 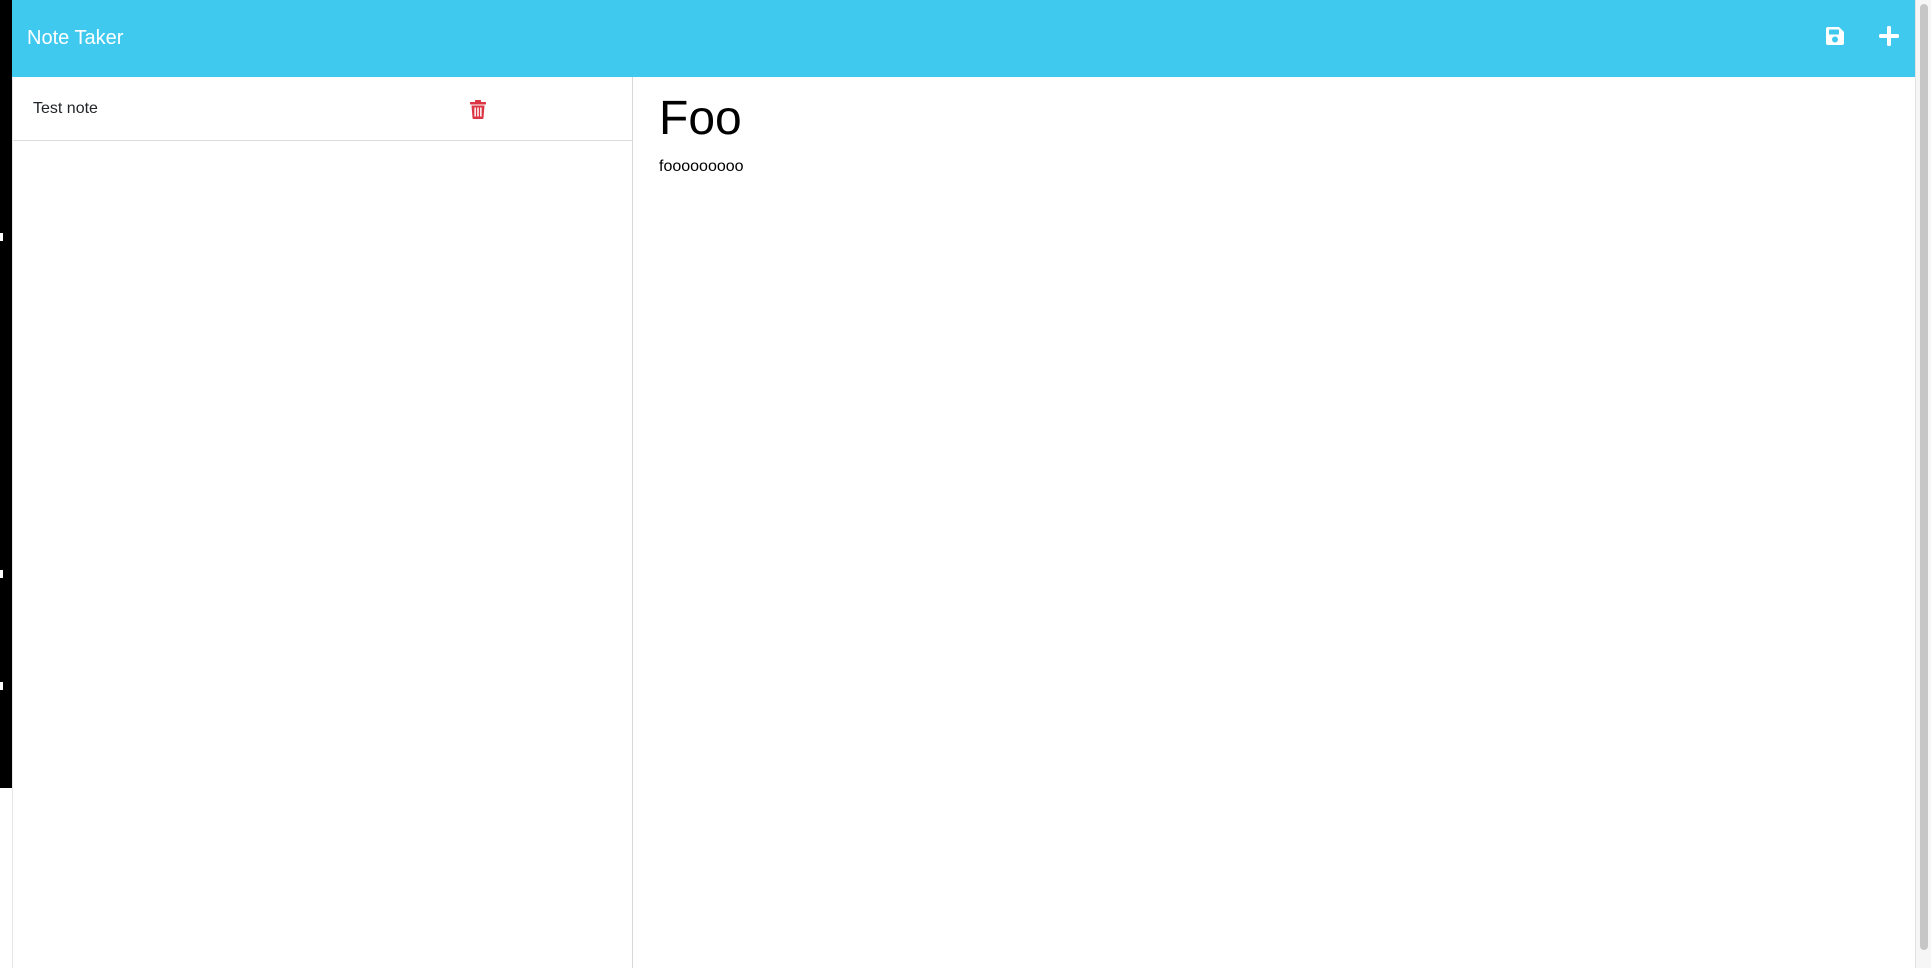 What do you see at coordinates (478, 109) in the screenshot?
I see `trash-icon` at bounding box center [478, 109].